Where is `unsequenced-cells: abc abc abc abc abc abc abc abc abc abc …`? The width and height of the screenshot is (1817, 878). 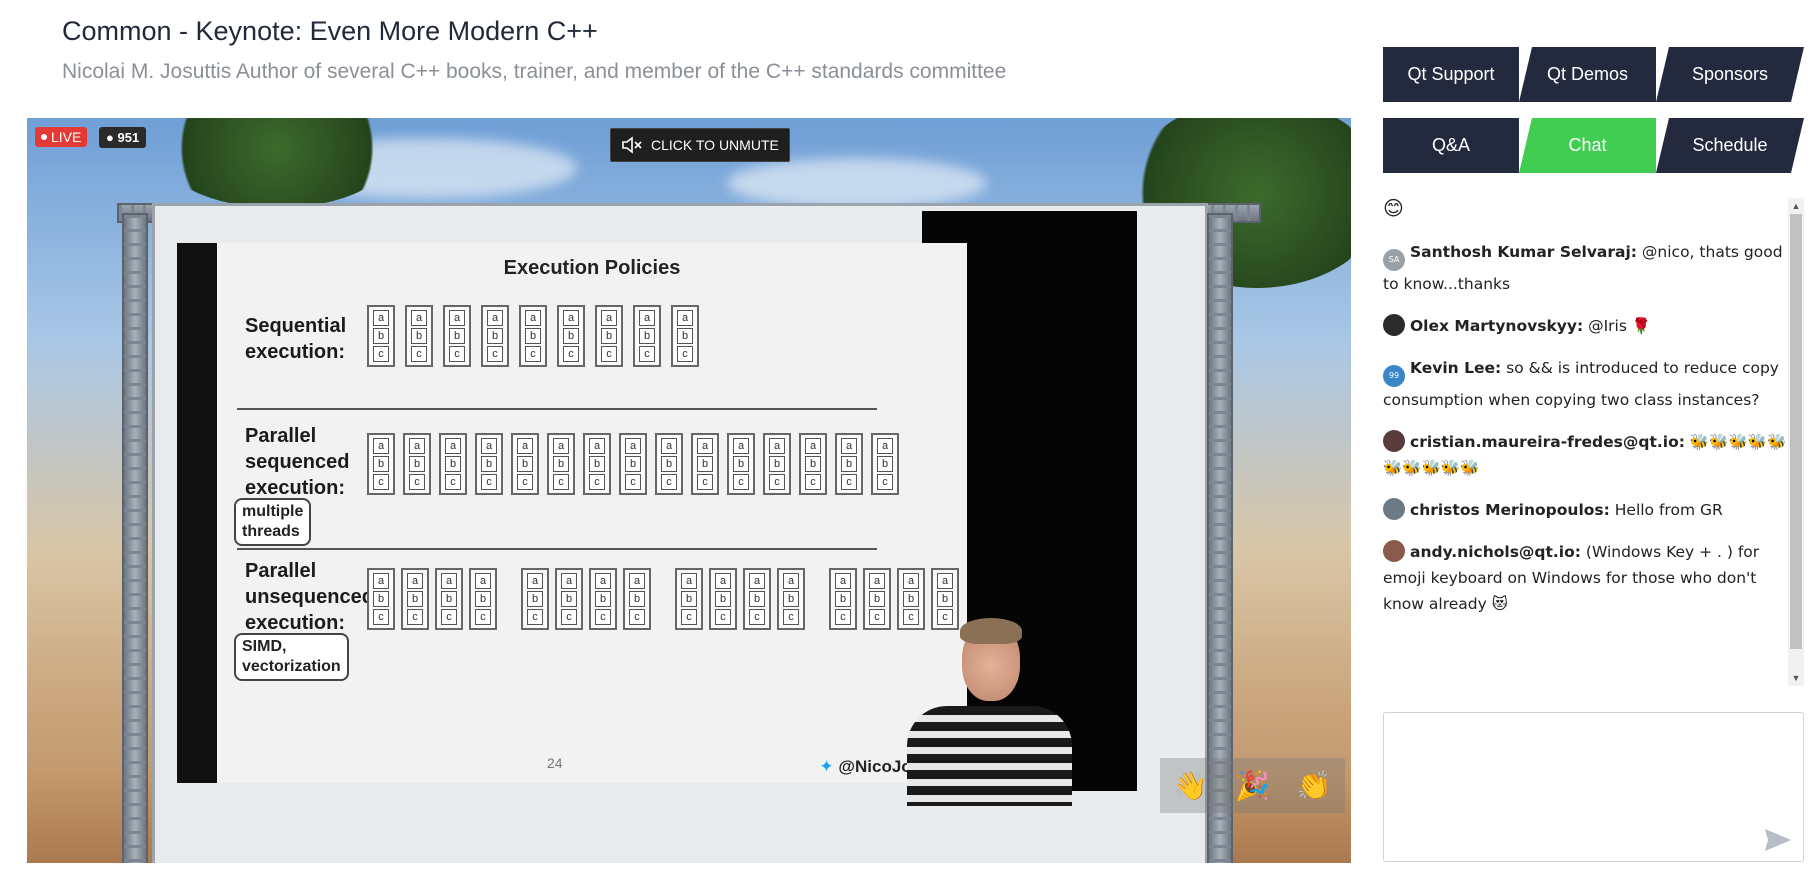
unsequenced-cells: abc abc abc abc abc abc abc abc abc abc … is located at coordinates (663, 599).